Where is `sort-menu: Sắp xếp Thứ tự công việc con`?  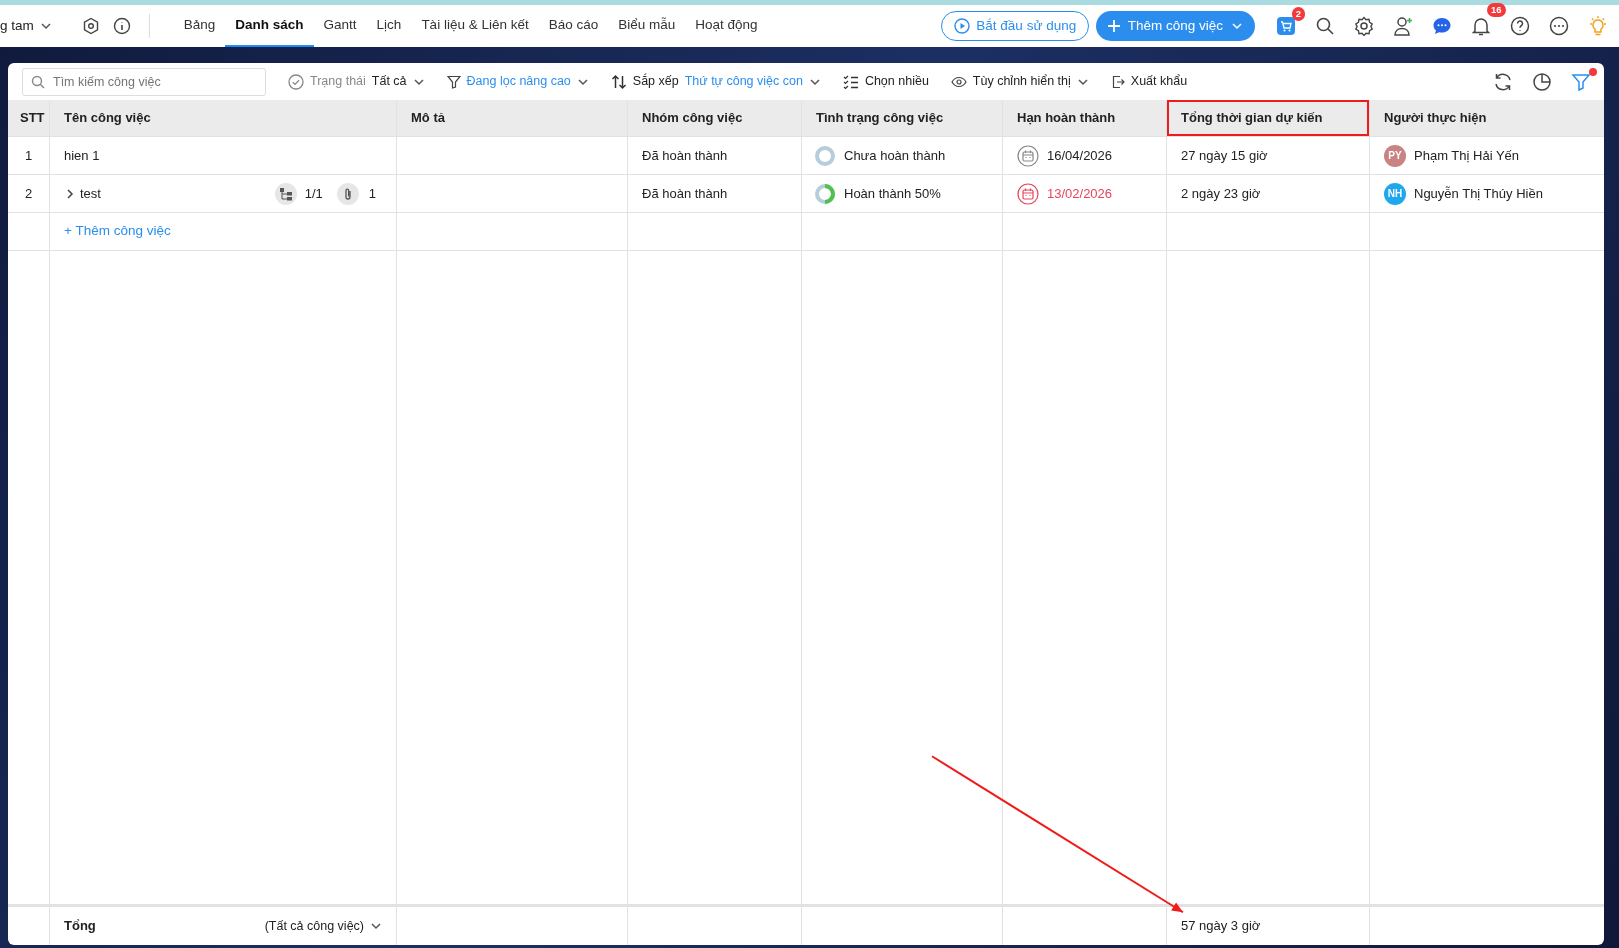
sort-menu: Sắp xếp Thứ tự công việc con is located at coordinates (715, 81).